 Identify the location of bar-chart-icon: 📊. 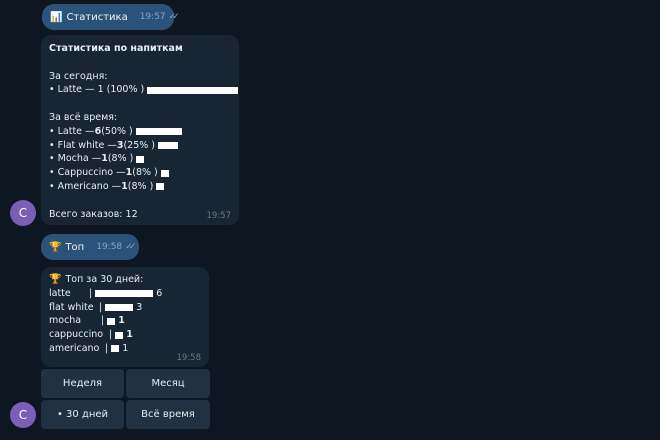
(56, 17).